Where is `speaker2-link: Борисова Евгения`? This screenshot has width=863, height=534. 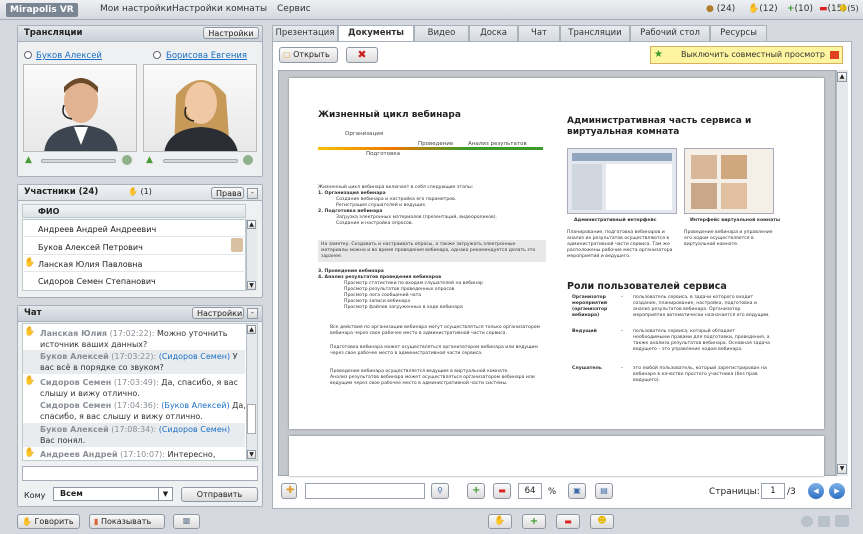
speaker2-link: Борисова Евгения is located at coordinates (206, 56).